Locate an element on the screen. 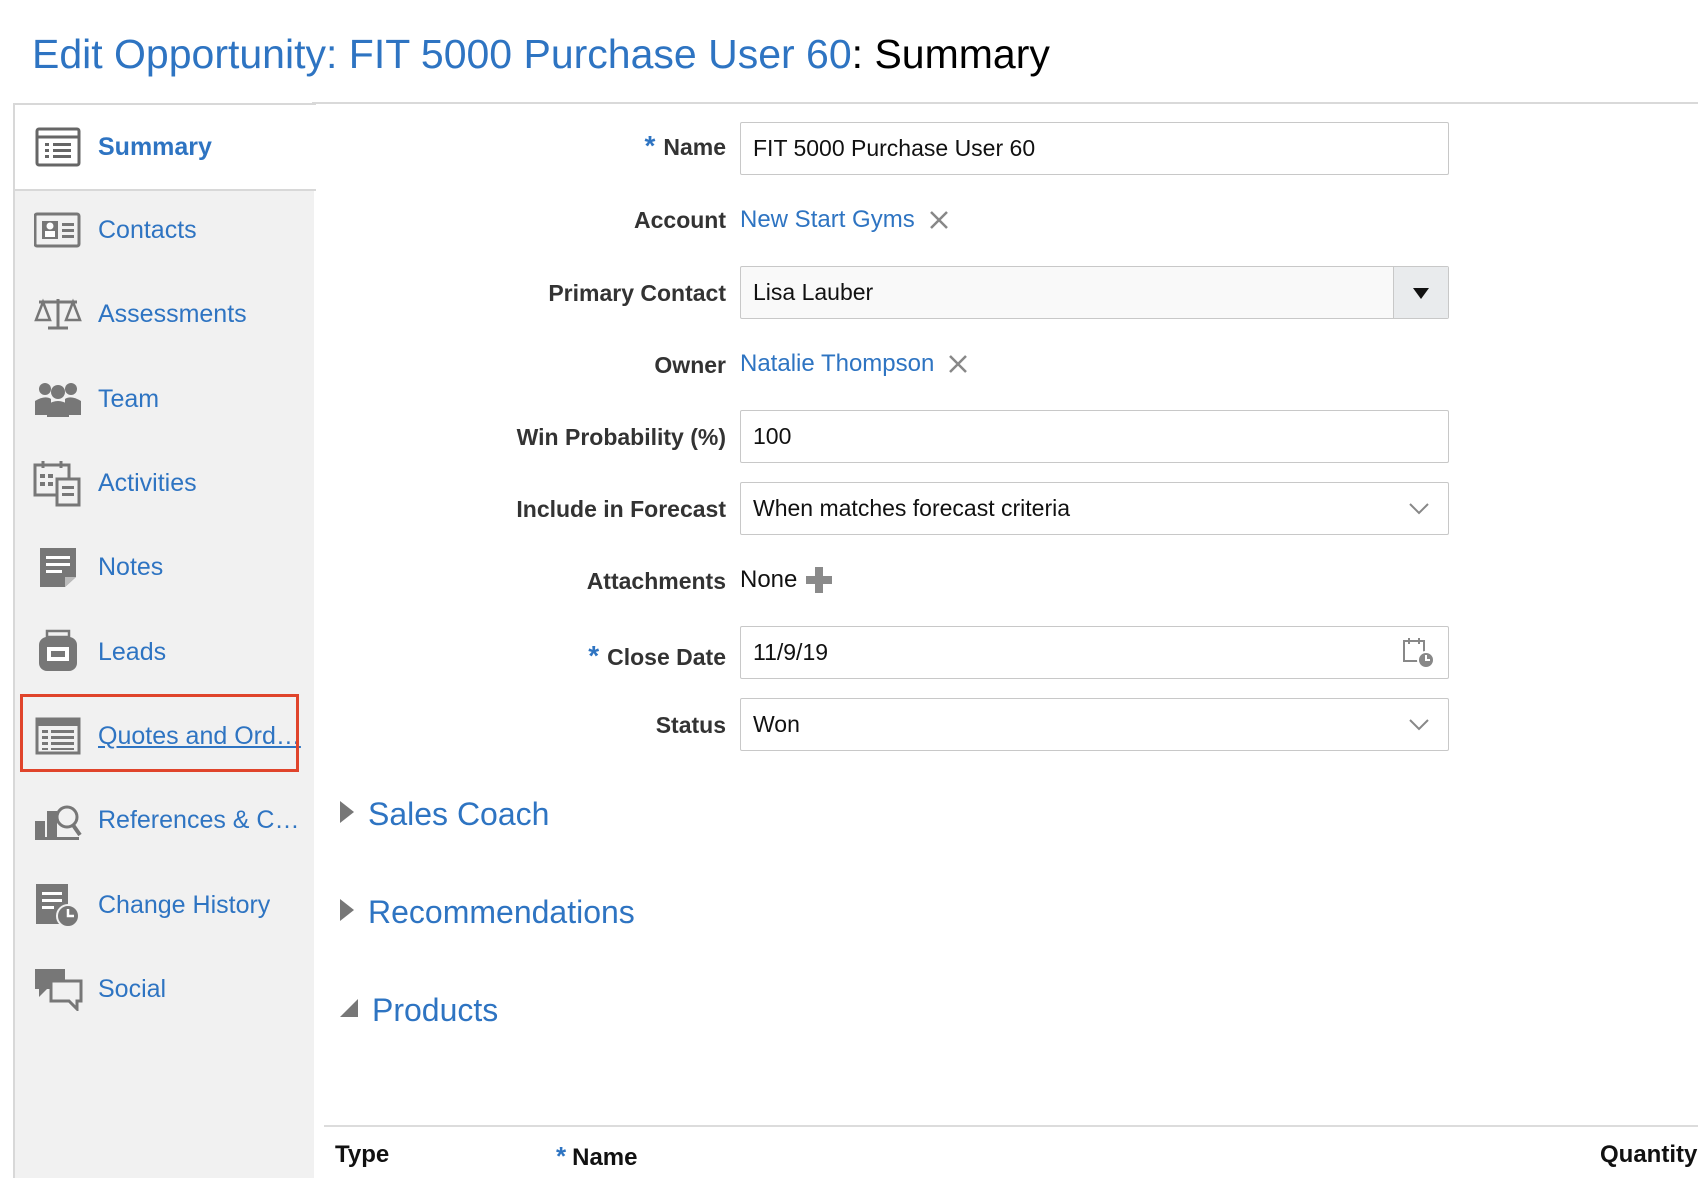  sidebar-item-label: Social is located at coordinates (132, 988).